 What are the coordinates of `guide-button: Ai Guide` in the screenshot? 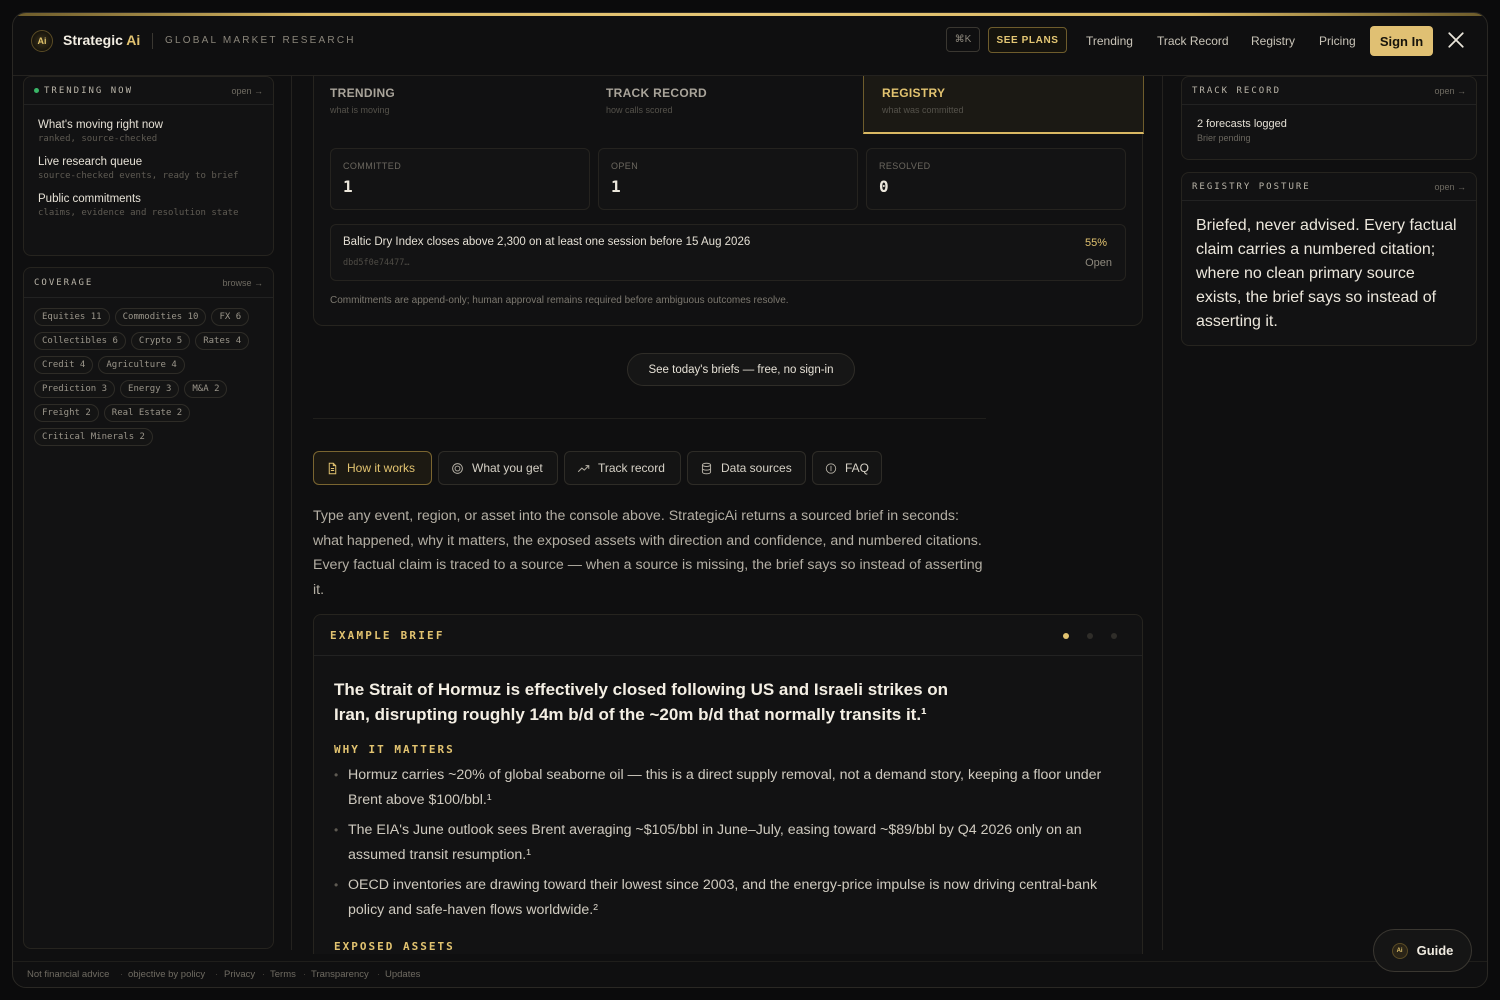 It's located at (1422, 950).